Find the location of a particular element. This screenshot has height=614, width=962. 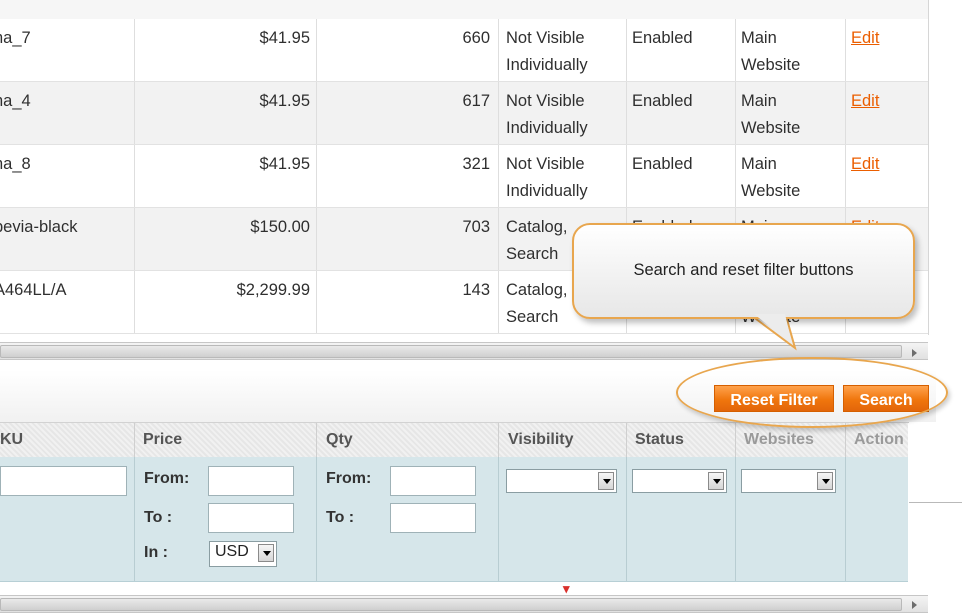

callout-bubble: Search and reset filter buttons is located at coordinates (743, 271).